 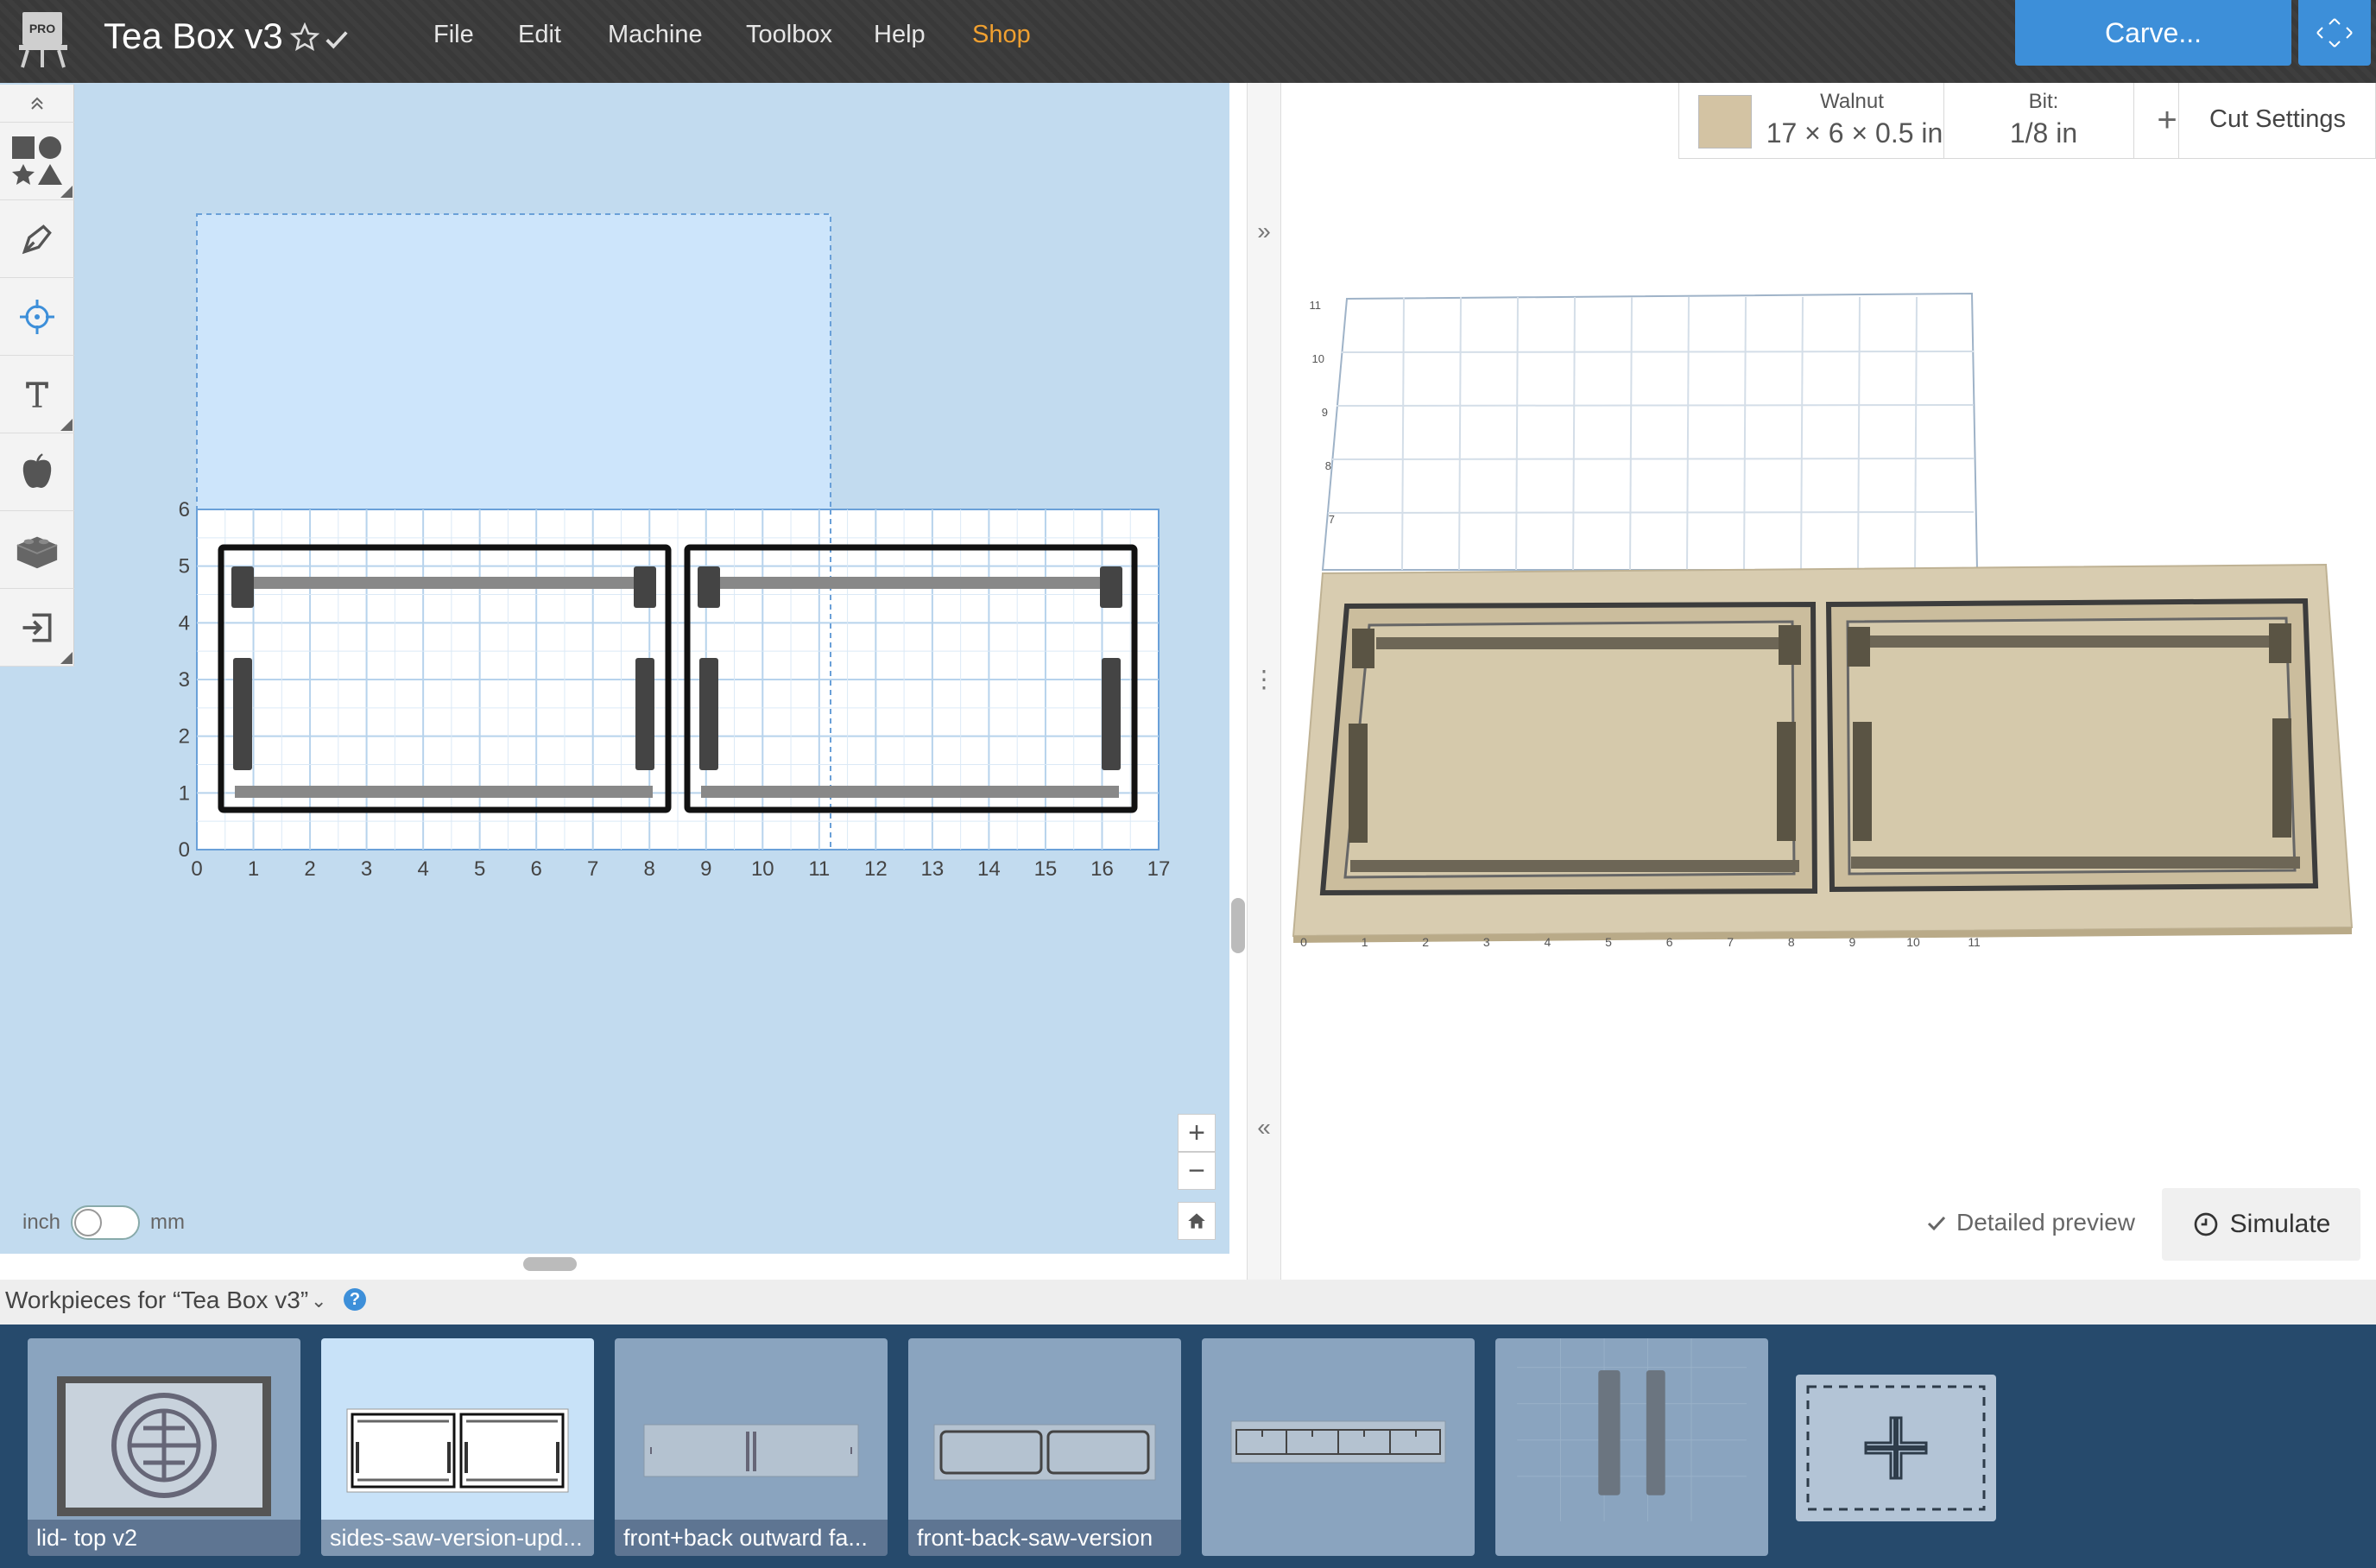 I want to click on shapes-icon, so click(x=37, y=160).